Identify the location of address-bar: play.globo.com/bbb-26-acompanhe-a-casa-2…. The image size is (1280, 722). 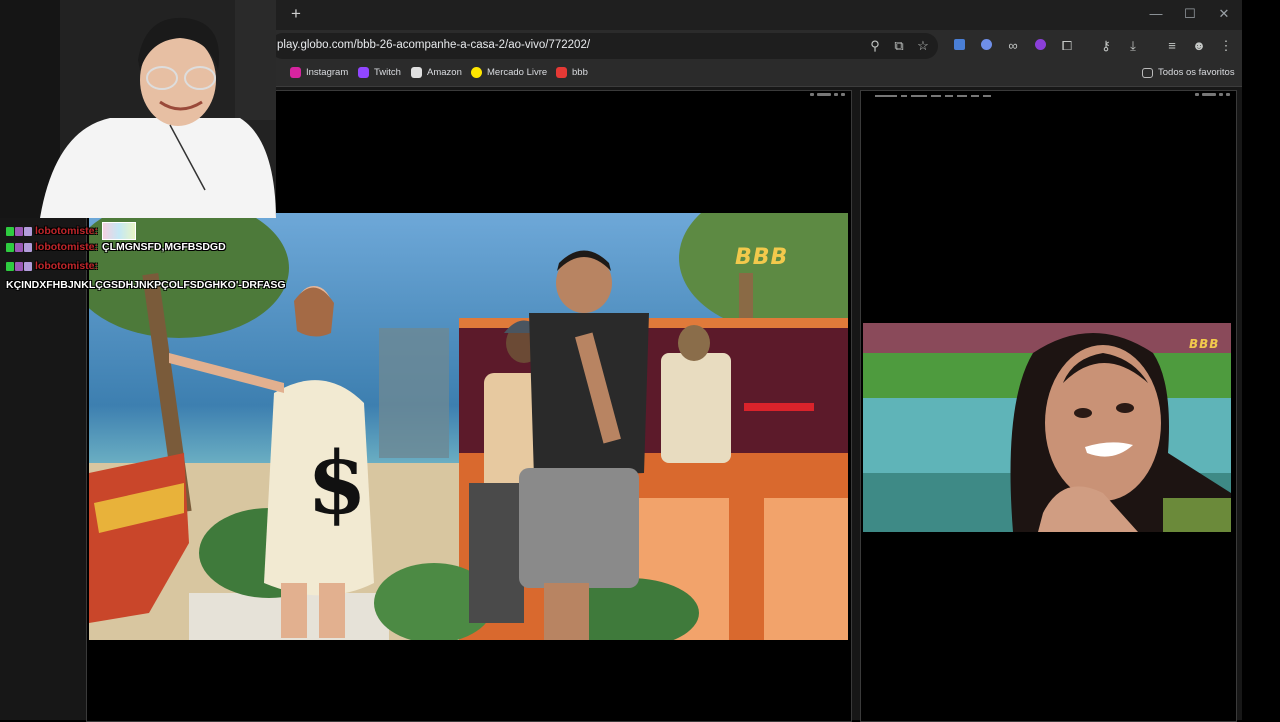
(604, 46).